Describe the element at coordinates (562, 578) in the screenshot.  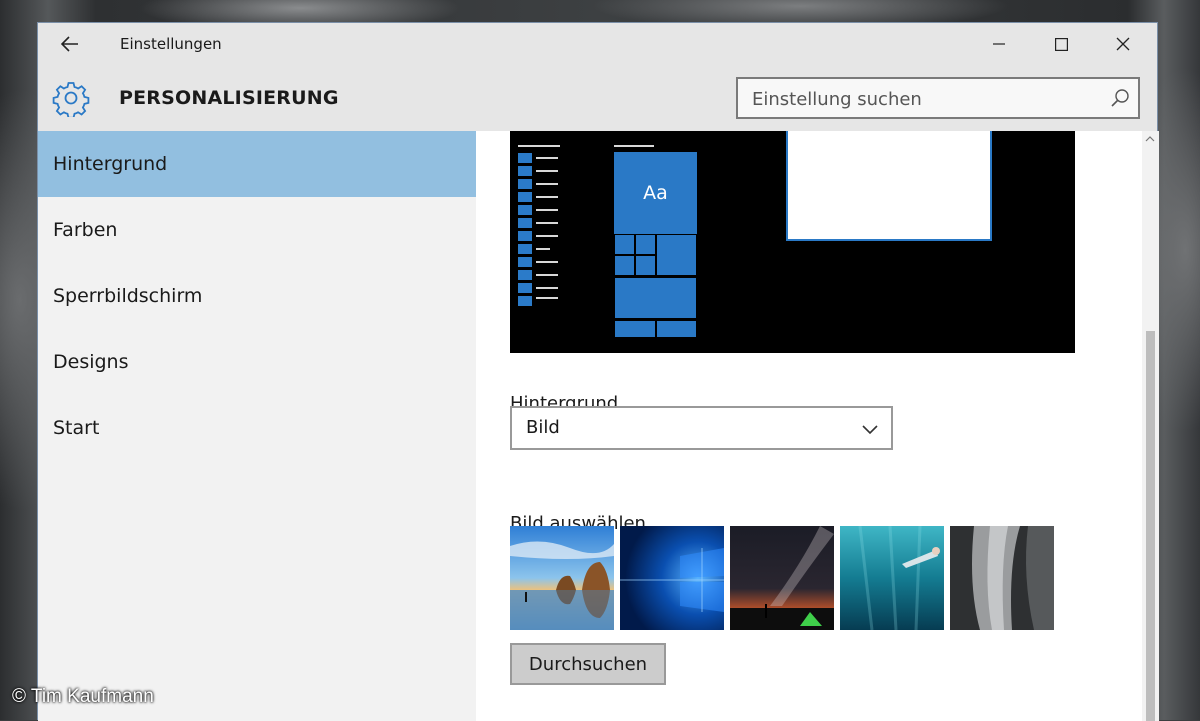
I see `thumbnail-beach-rocks` at that location.